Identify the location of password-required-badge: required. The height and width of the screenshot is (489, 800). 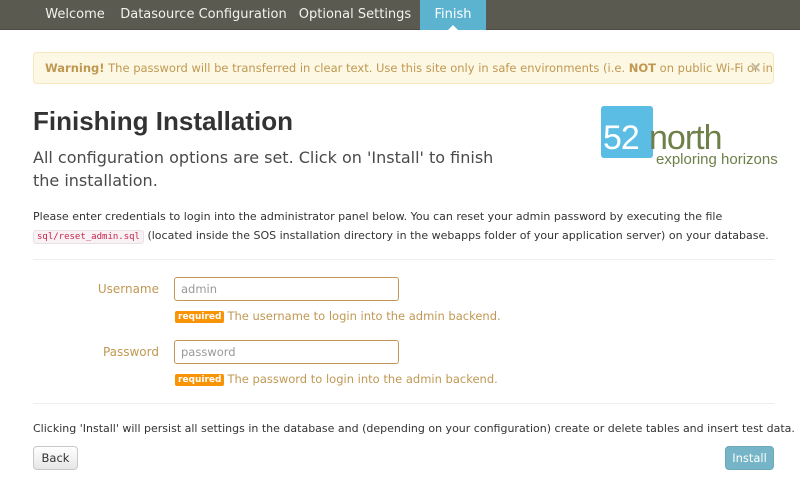
(200, 380).